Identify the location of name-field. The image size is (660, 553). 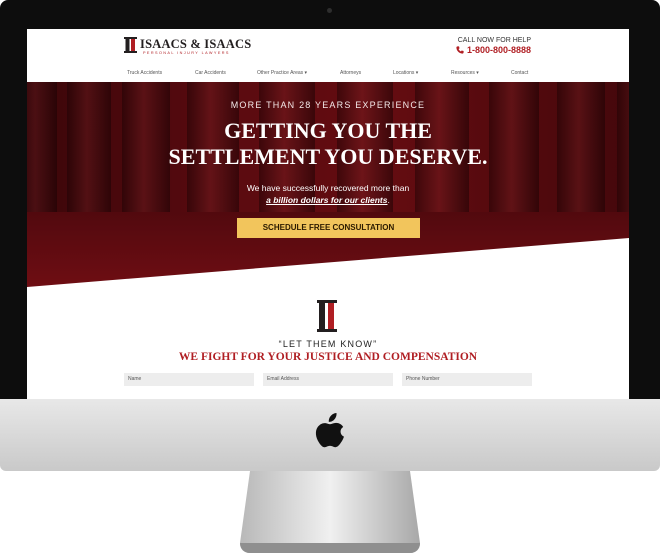
(189, 379).